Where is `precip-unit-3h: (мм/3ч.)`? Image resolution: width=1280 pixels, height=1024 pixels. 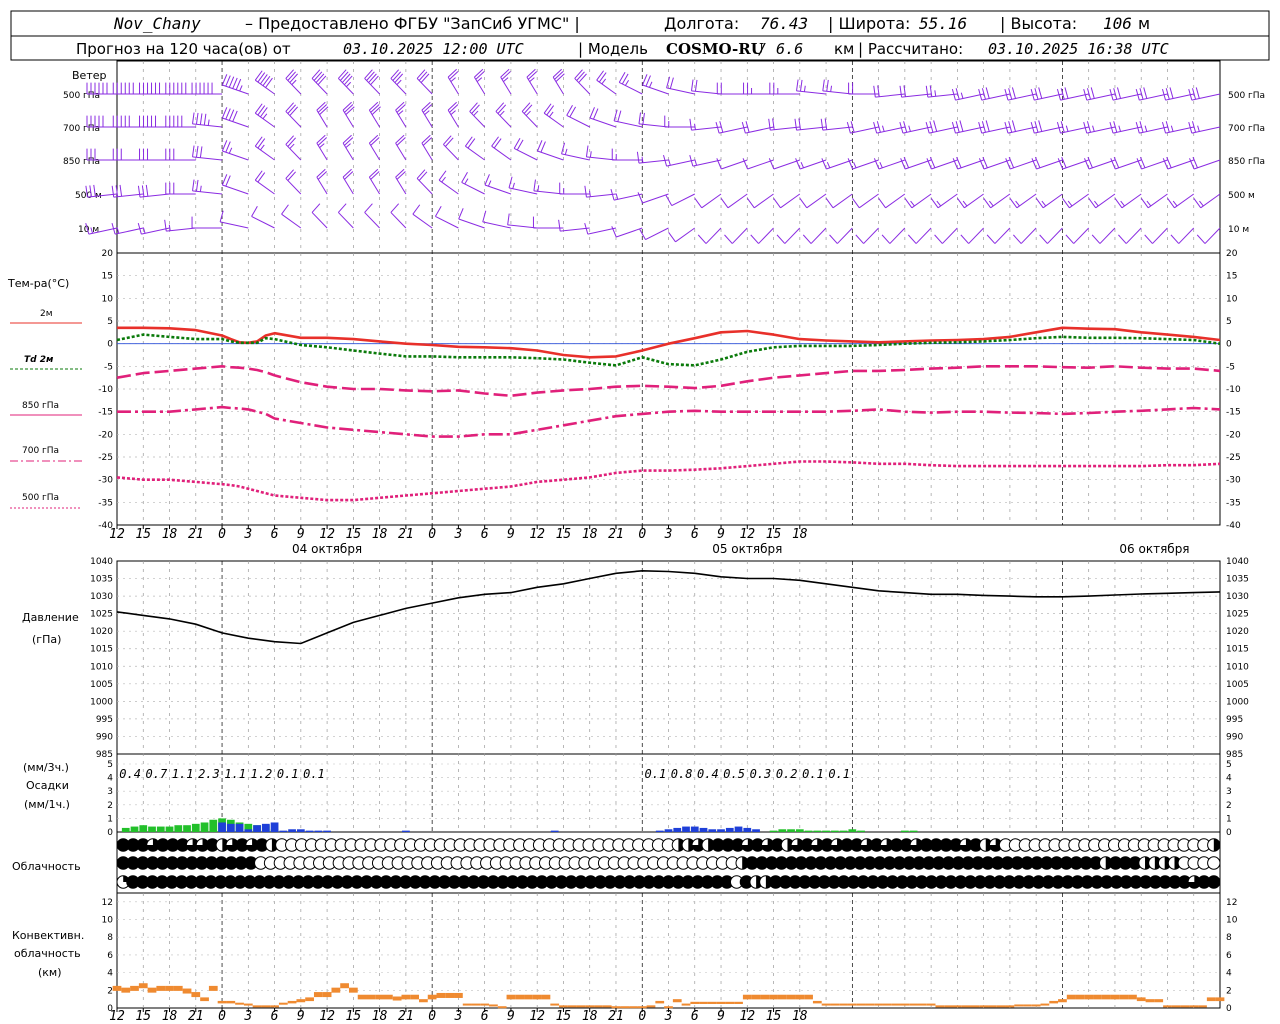 precip-unit-3h: (мм/3ч.) is located at coordinates (46, 767).